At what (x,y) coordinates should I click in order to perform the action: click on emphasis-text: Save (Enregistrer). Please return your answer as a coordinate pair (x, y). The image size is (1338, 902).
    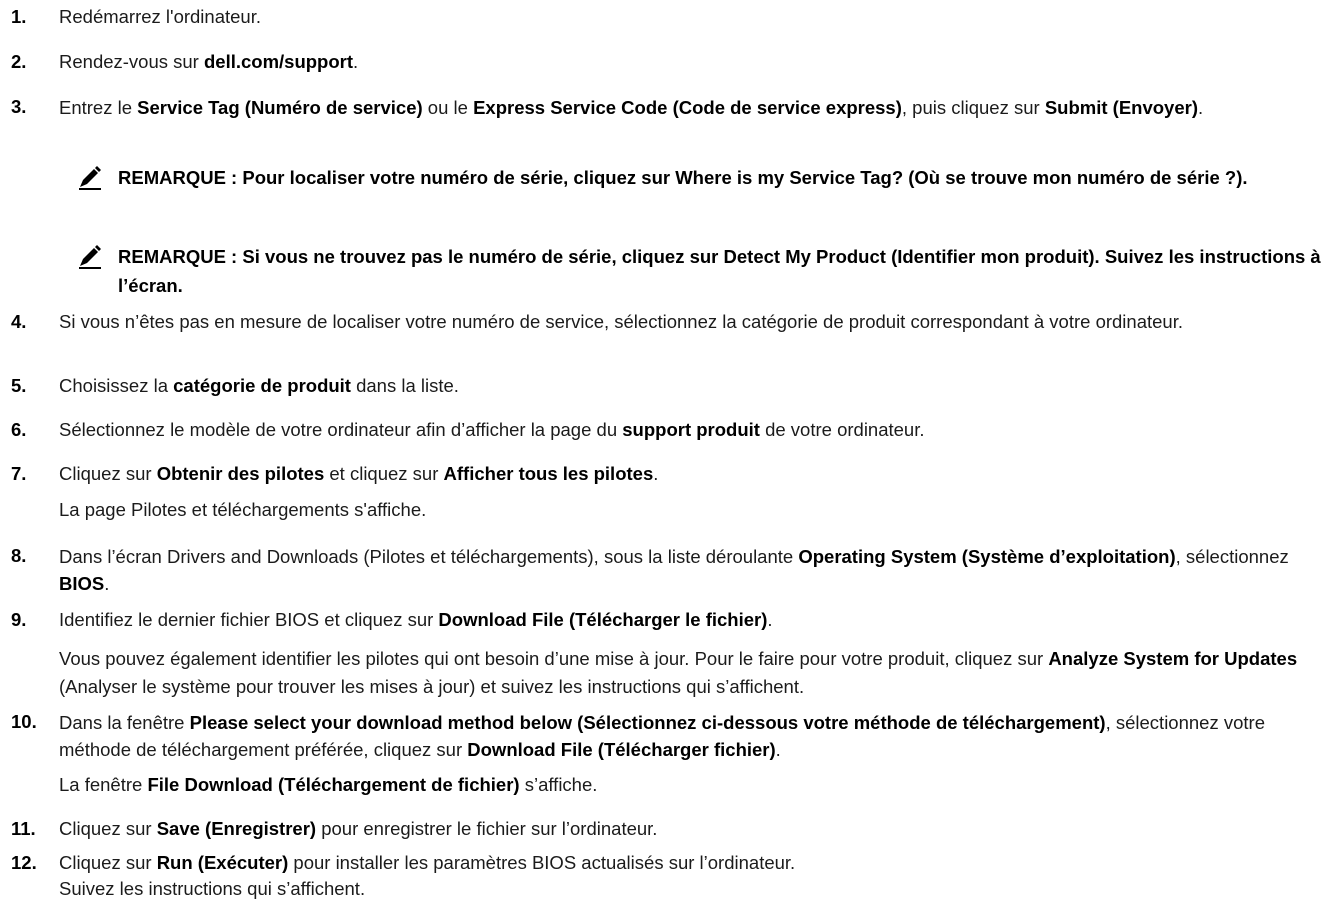
    Looking at the image, I should click on (236, 828).